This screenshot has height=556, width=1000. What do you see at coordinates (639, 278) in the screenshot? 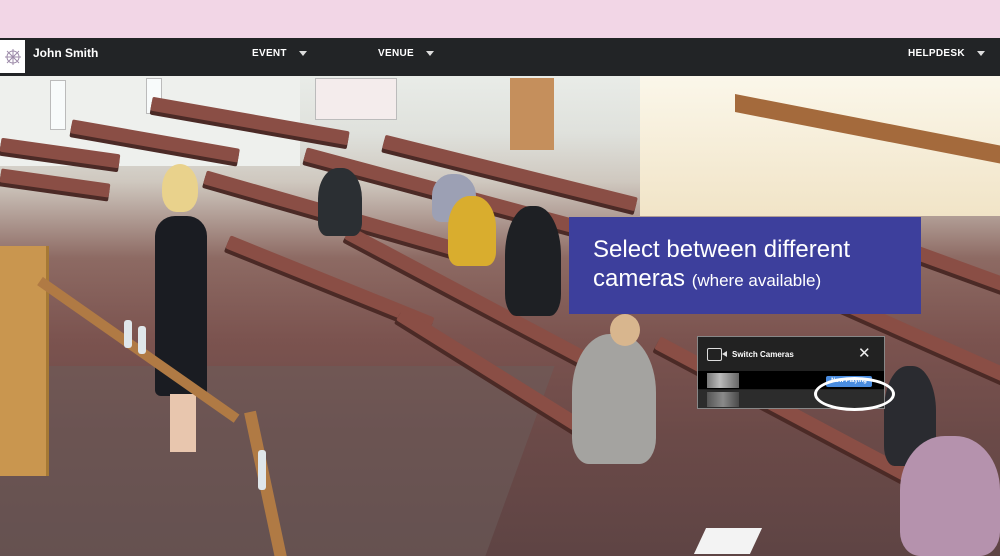
I see `callout-title-line2: cameras` at bounding box center [639, 278].